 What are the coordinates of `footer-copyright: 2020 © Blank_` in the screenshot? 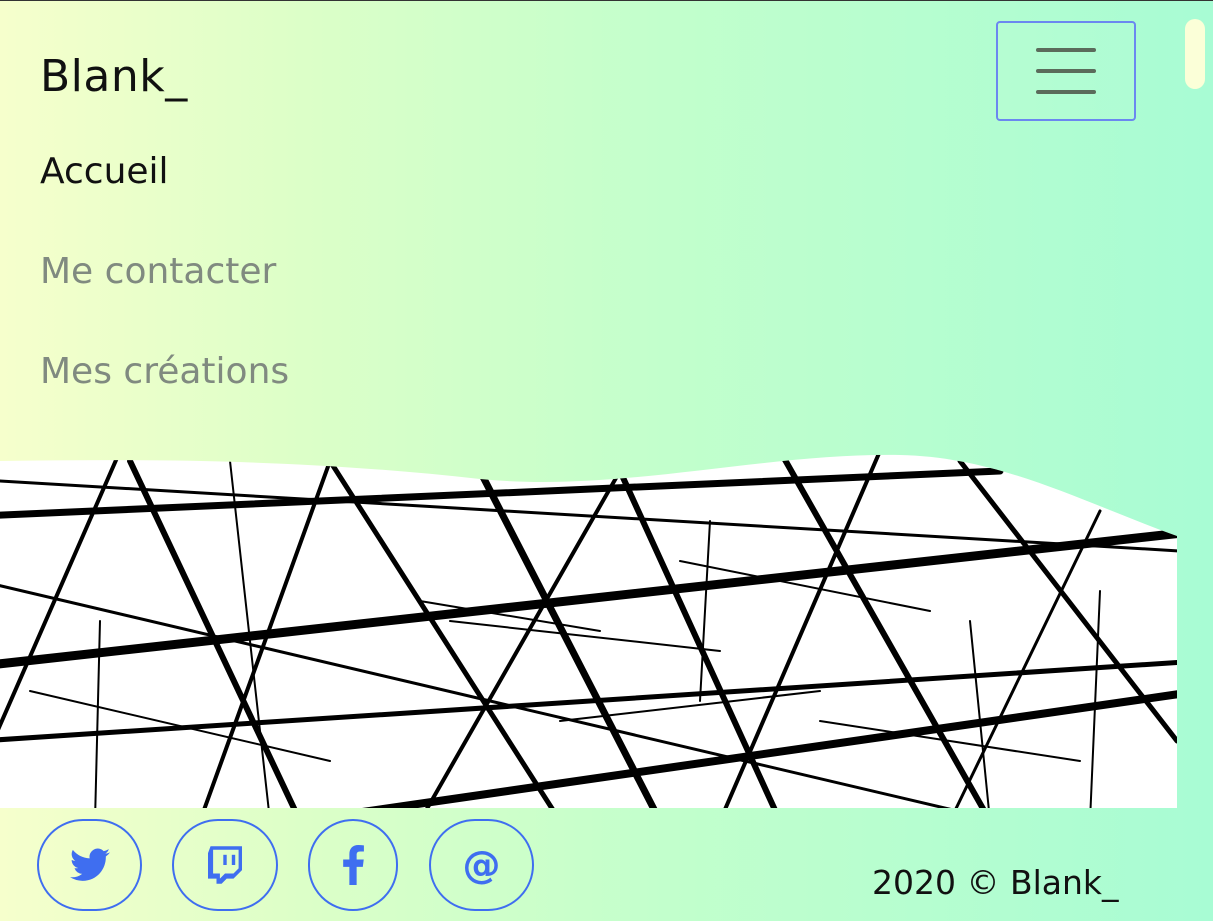 It's located at (995, 882).